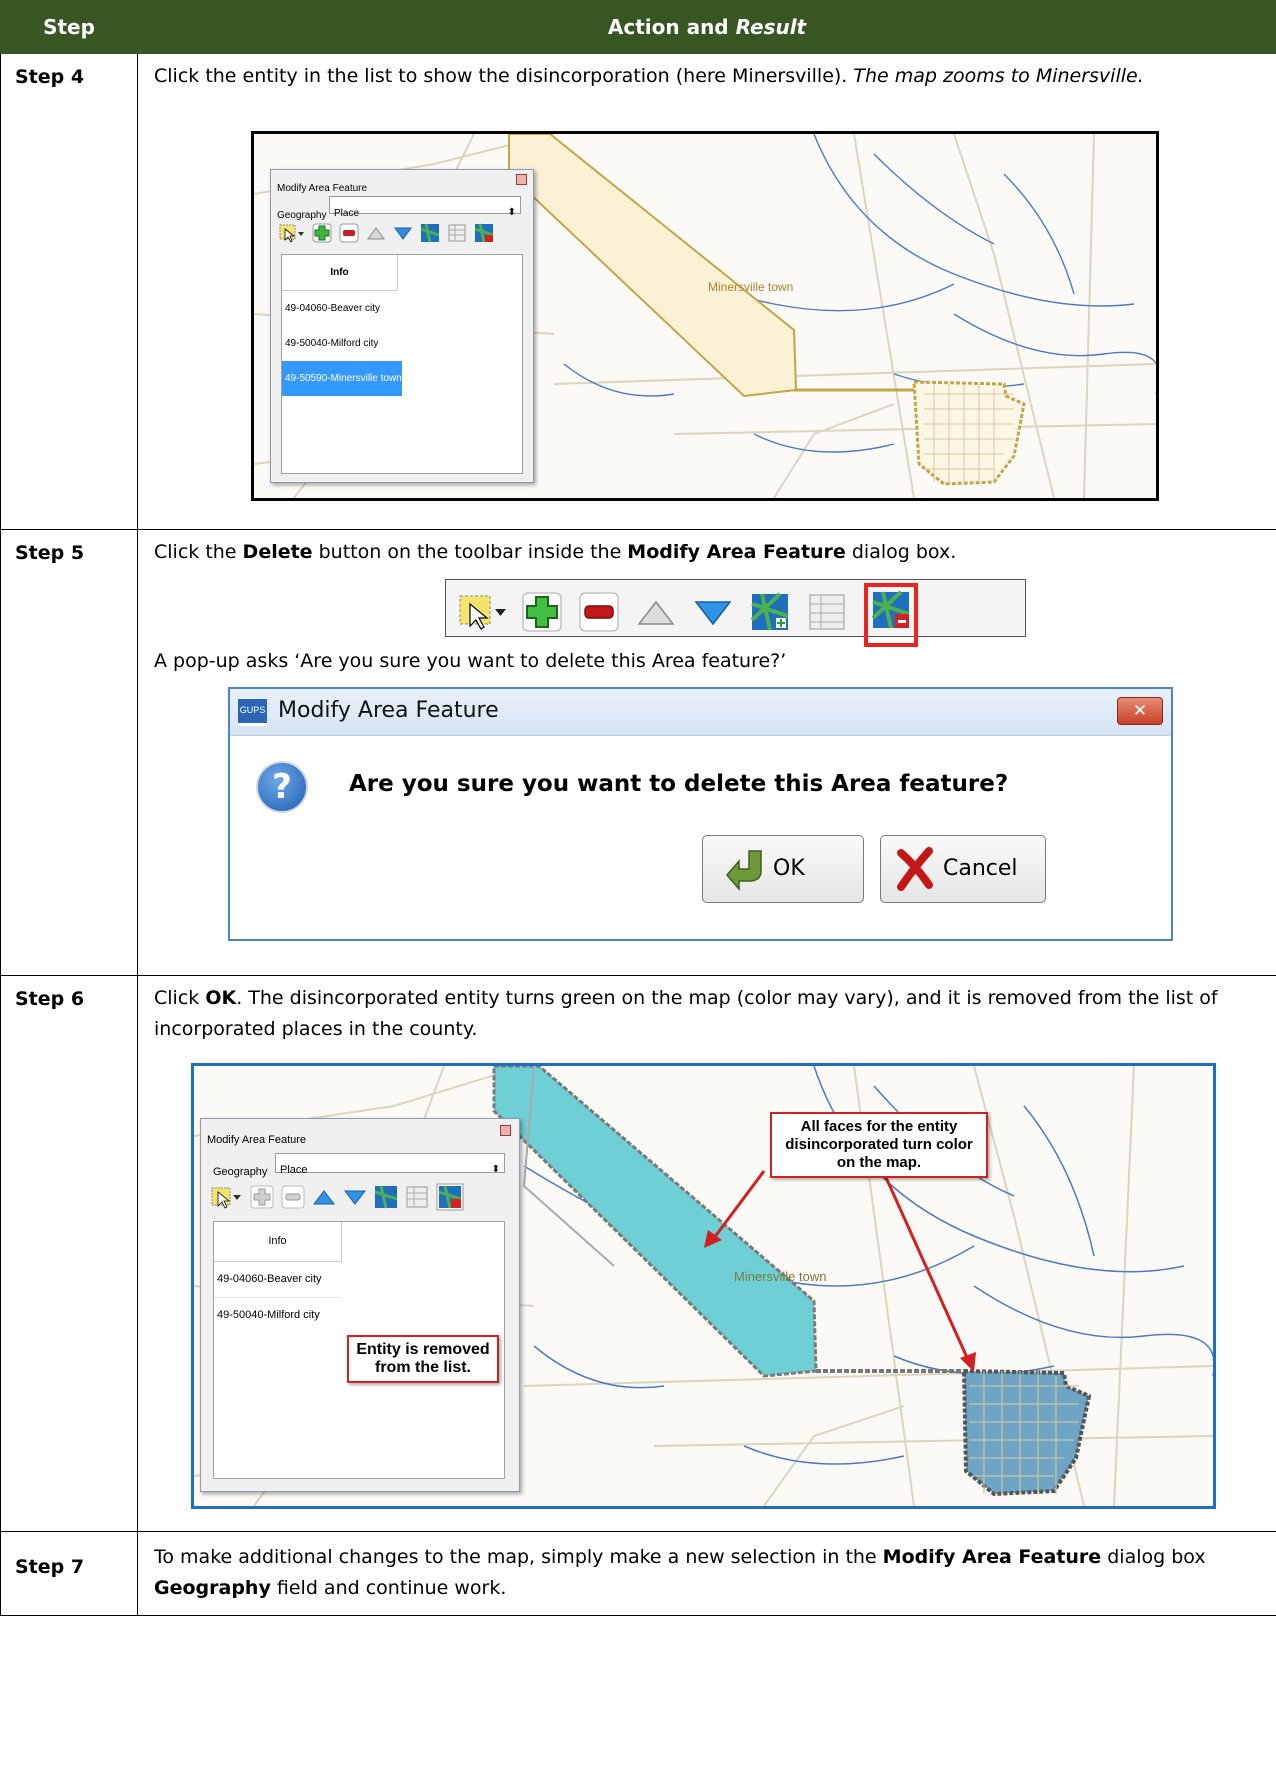 This screenshot has width=1276, height=1775. What do you see at coordinates (771, 27) in the screenshot?
I see `header-result-text: Result` at bounding box center [771, 27].